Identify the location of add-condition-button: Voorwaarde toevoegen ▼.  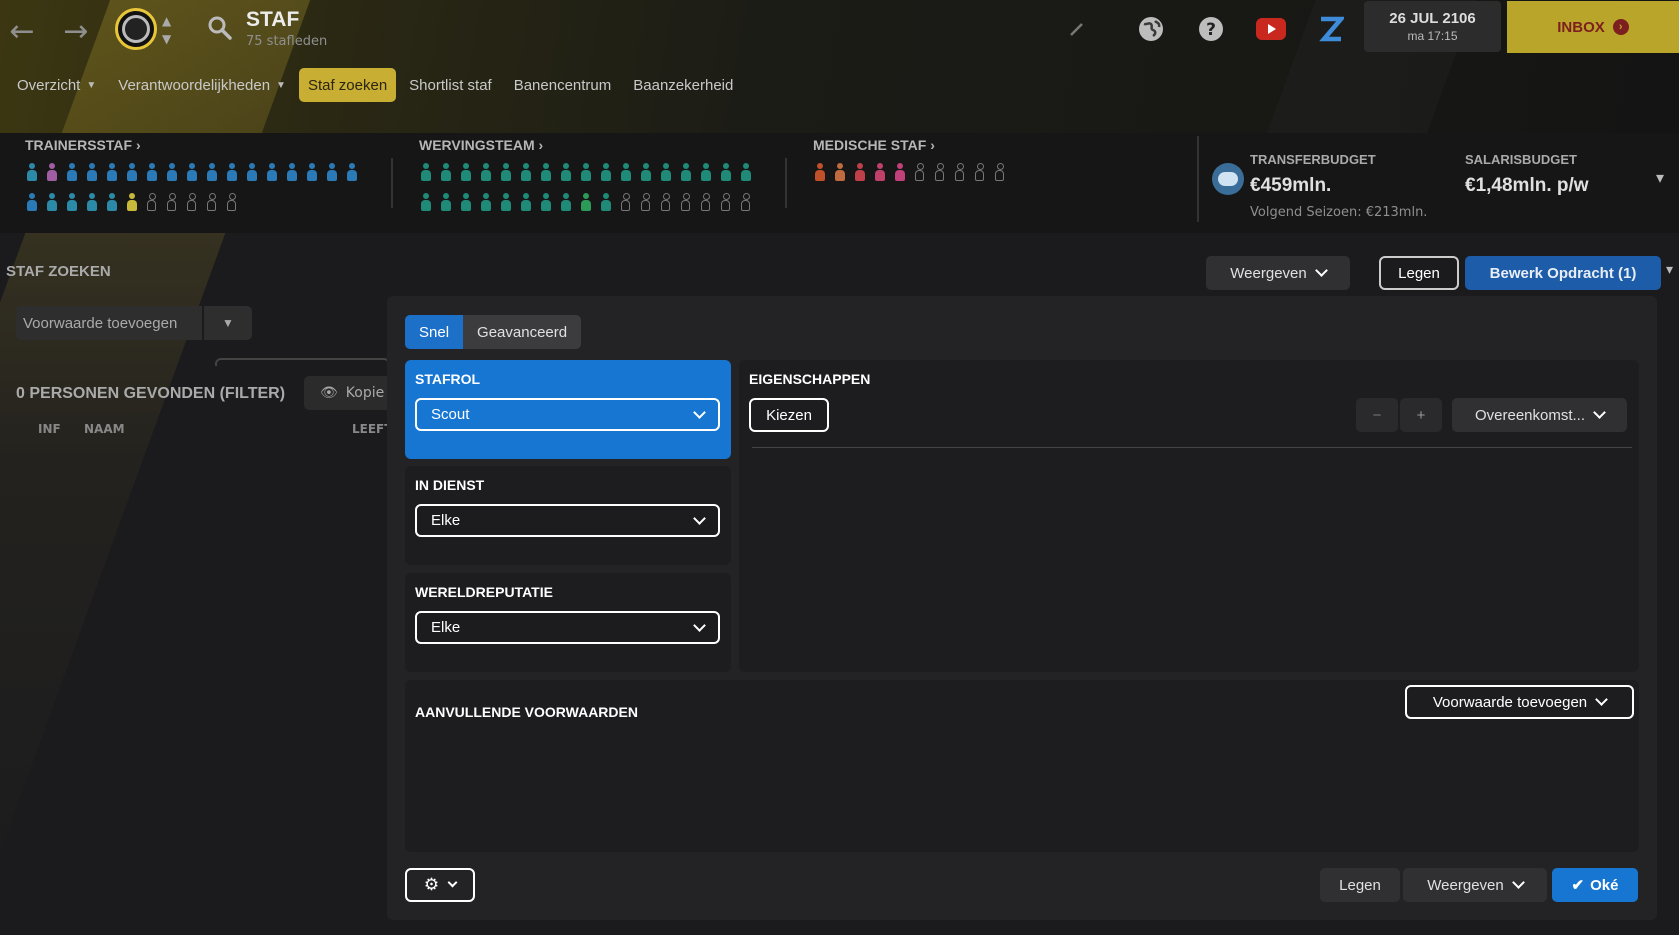
(134, 323).